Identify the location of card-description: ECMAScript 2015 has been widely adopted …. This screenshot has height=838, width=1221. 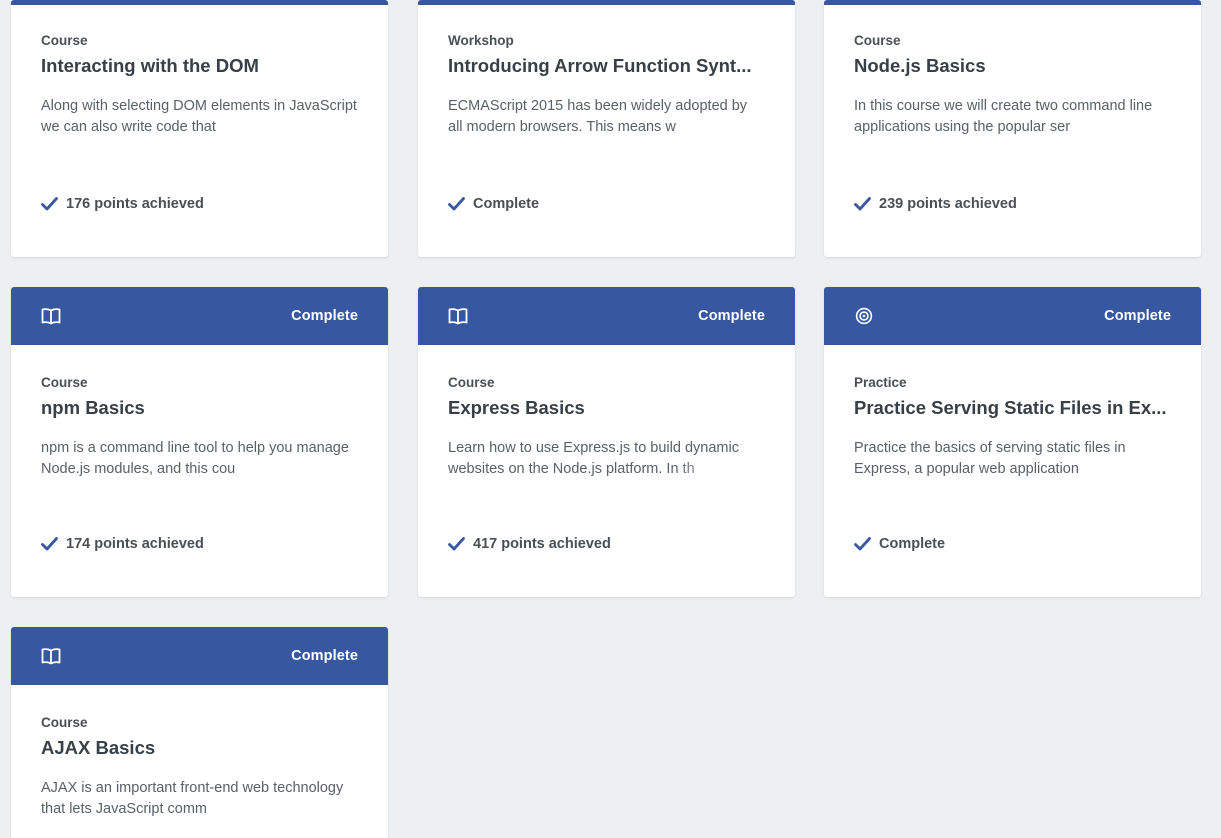
(606, 117).